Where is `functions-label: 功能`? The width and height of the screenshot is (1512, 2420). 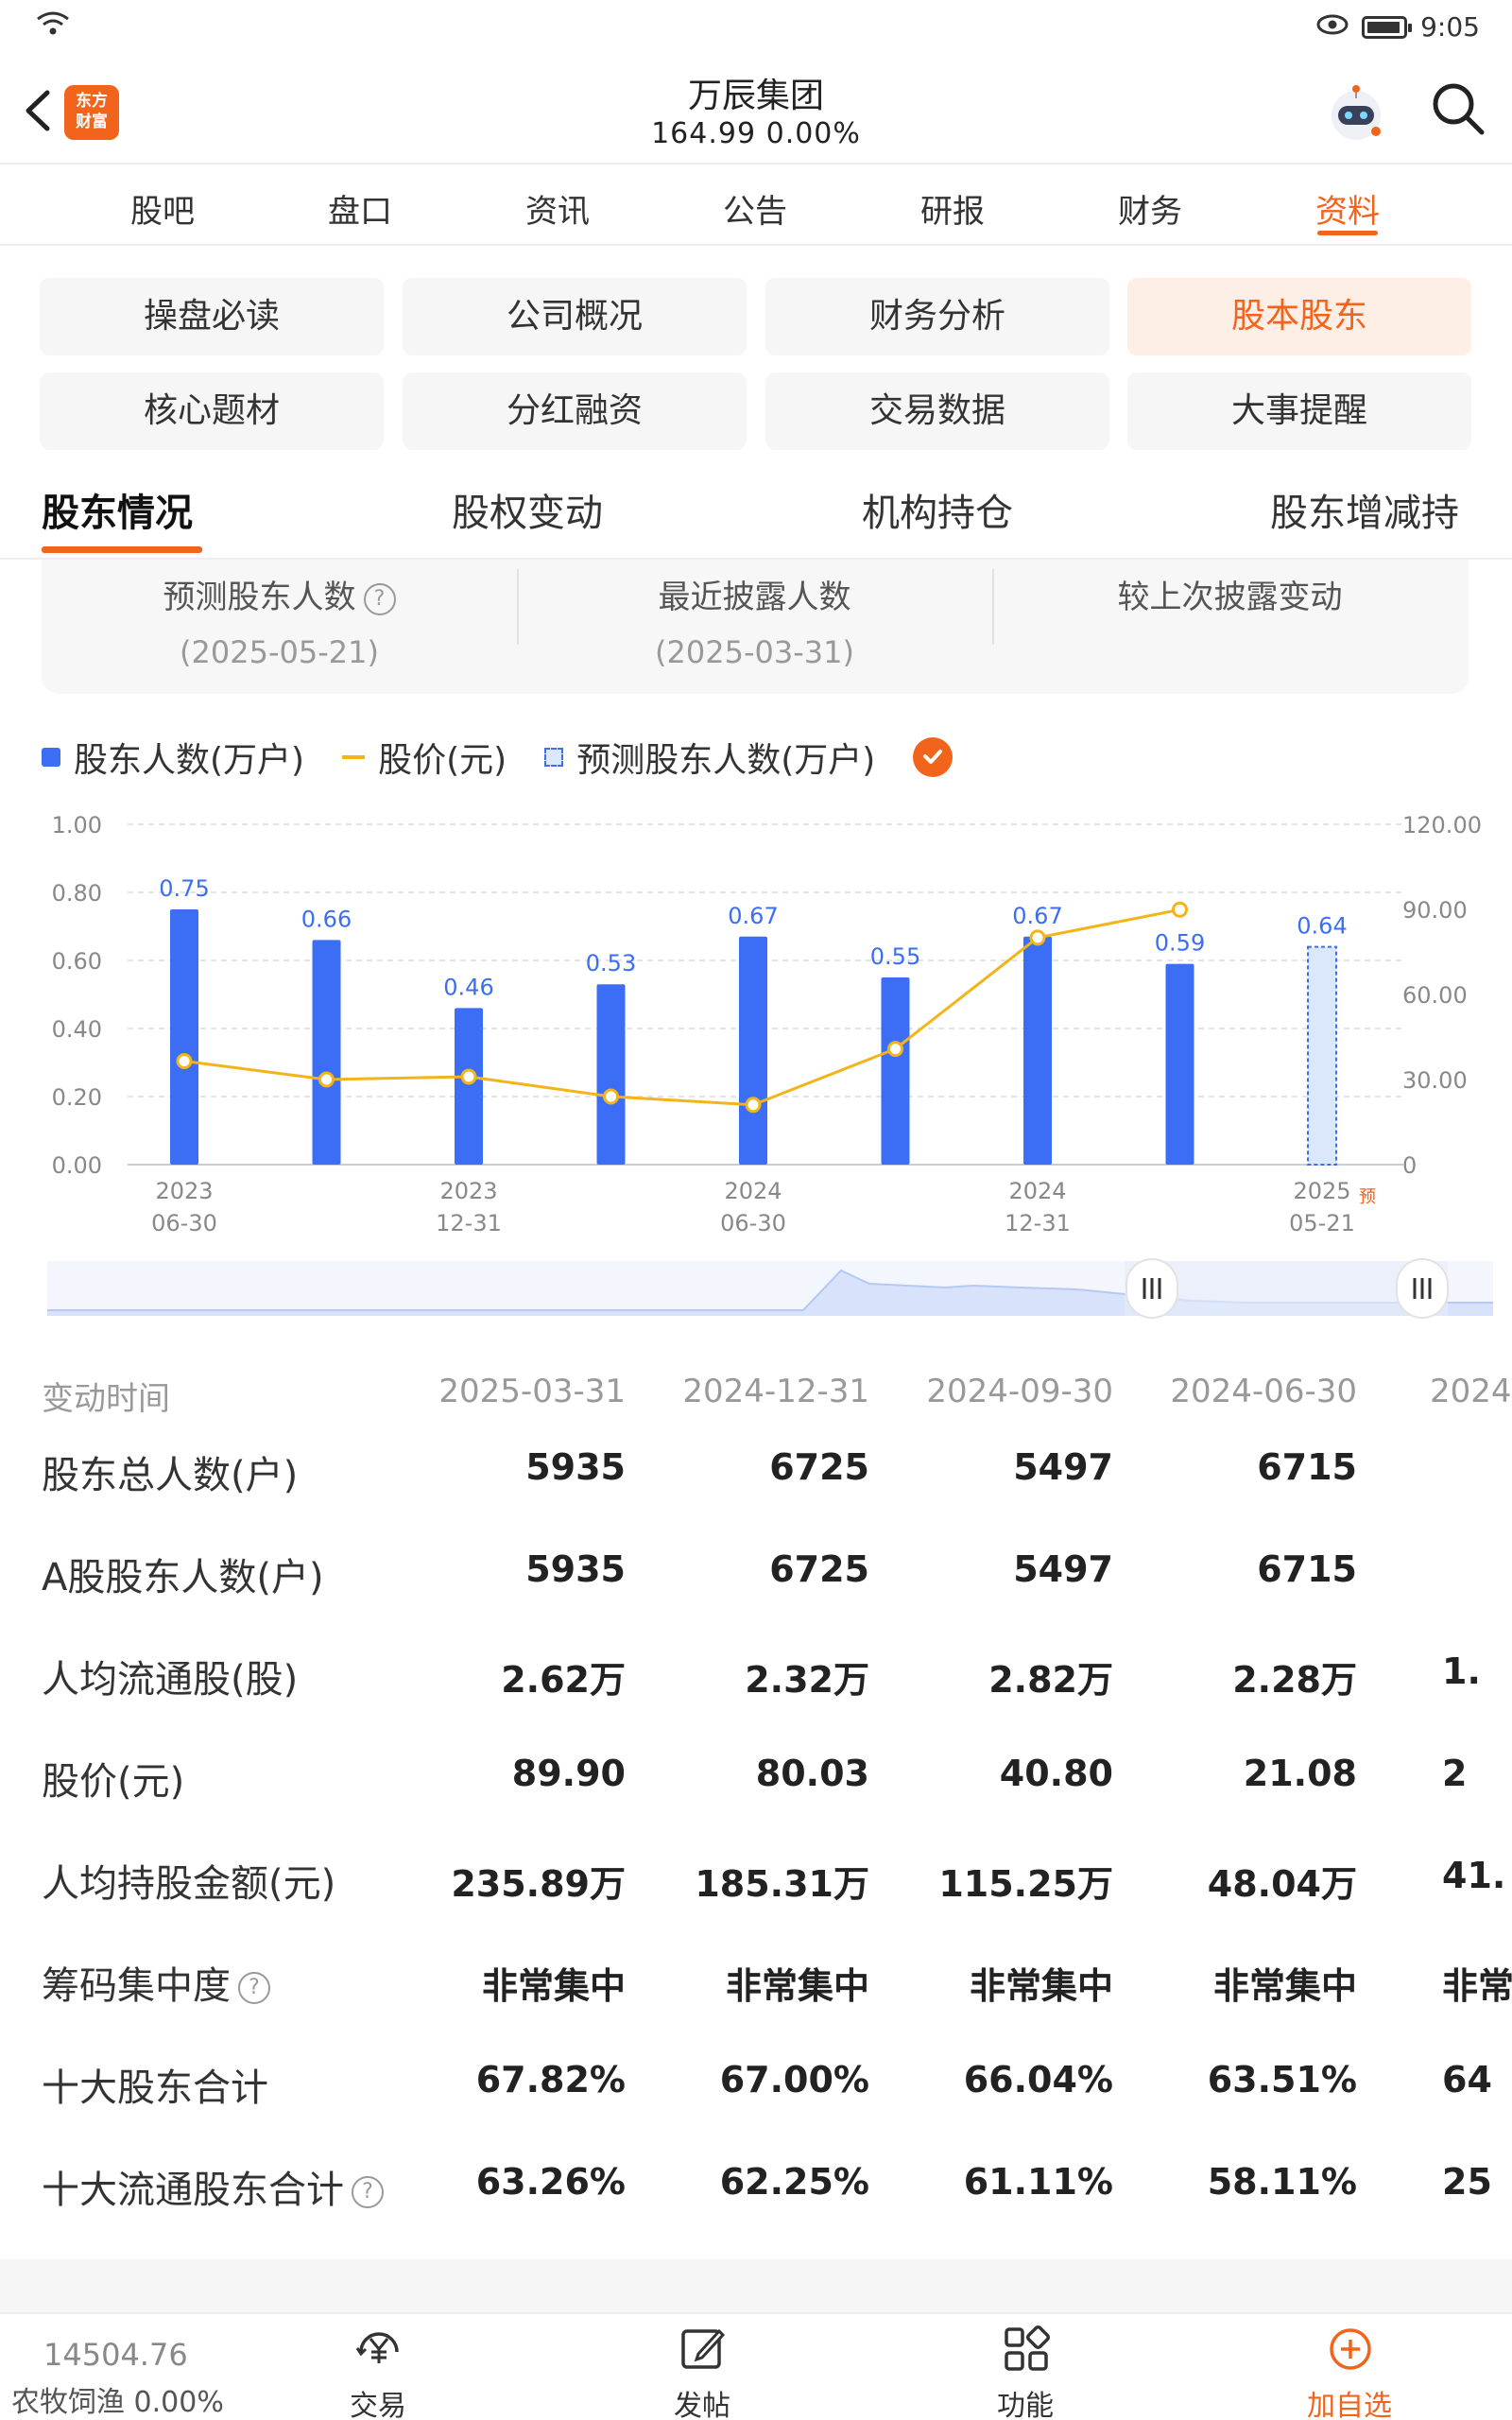 functions-label: 功能 is located at coordinates (1025, 2405).